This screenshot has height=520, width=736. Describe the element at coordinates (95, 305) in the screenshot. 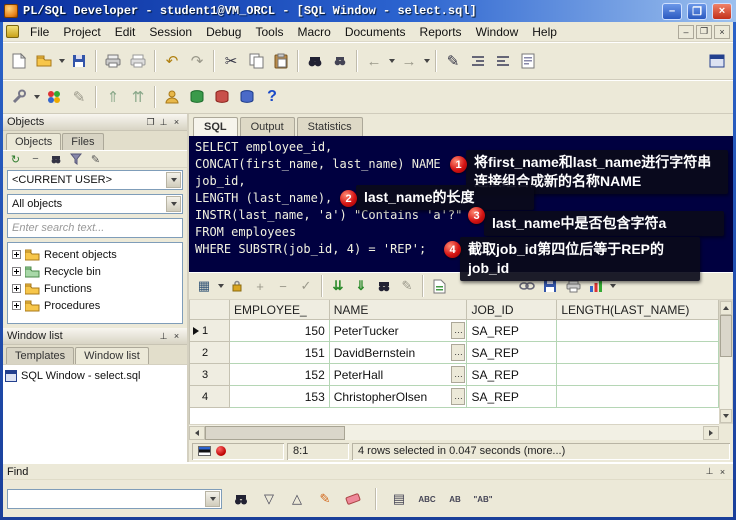

I see `tree-item-procedures: Procedures` at that location.